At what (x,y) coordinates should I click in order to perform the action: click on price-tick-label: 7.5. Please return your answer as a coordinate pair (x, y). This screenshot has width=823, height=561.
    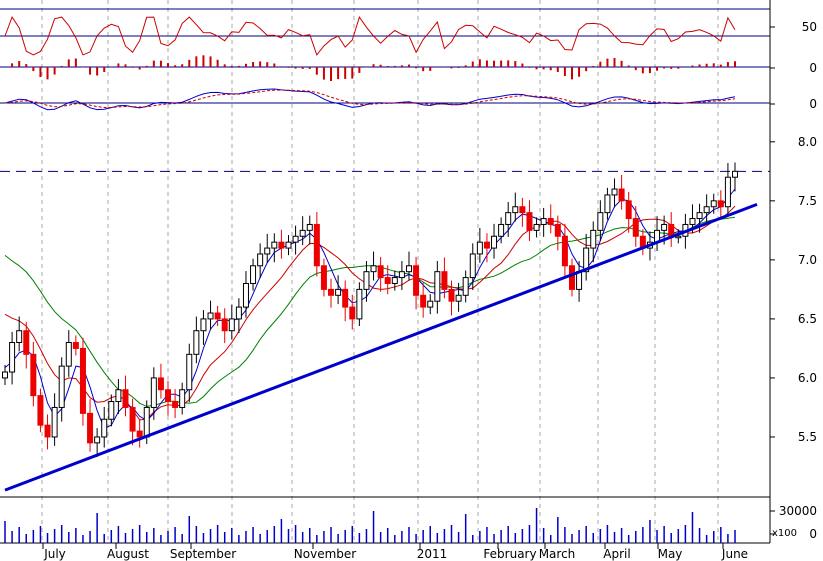
    Looking at the image, I should click on (807, 201).